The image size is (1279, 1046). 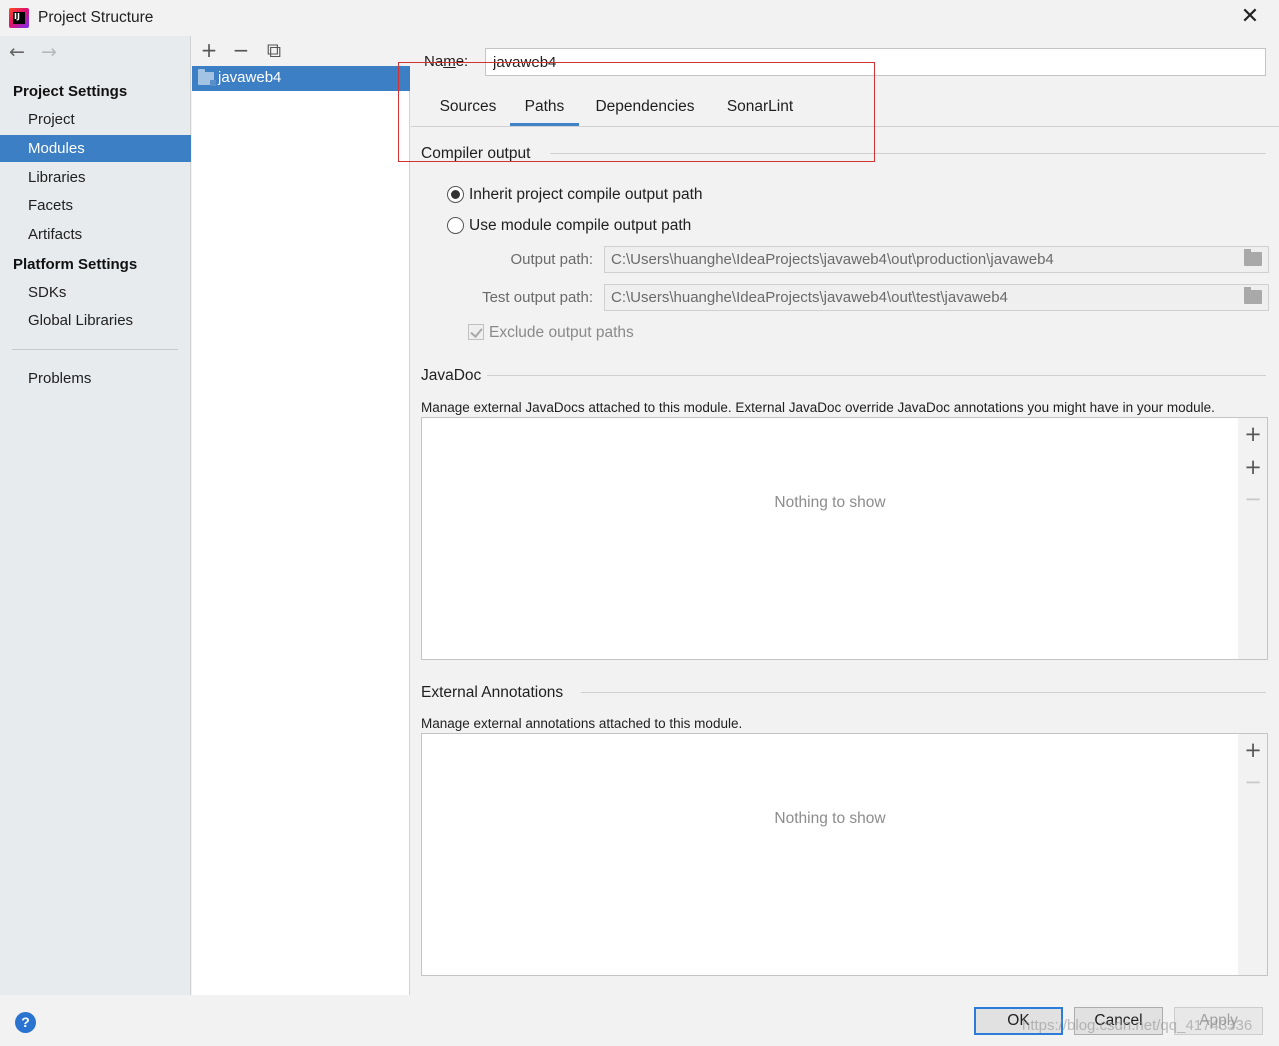 What do you see at coordinates (95, 119) in the screenshot?
I see `sidebar-item-project: Project` at bounding box center [95, 119].